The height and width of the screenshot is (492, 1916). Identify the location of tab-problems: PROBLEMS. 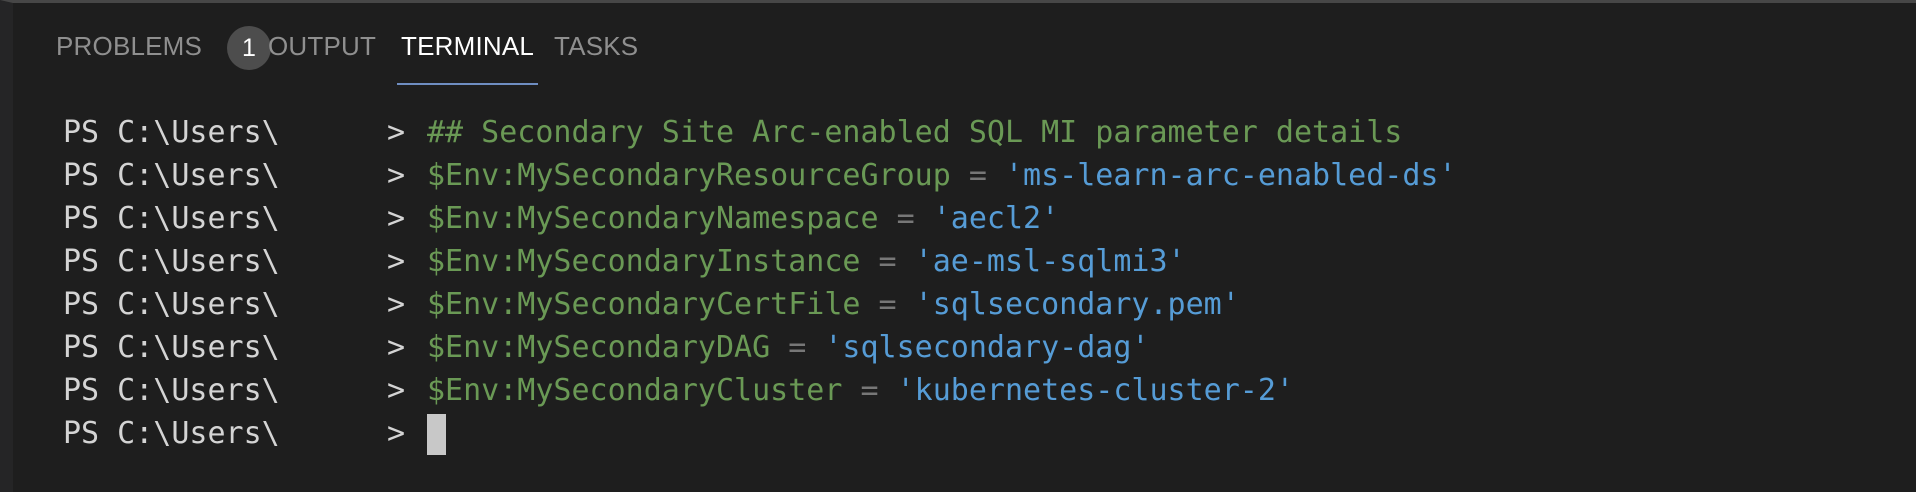
(129, 46).